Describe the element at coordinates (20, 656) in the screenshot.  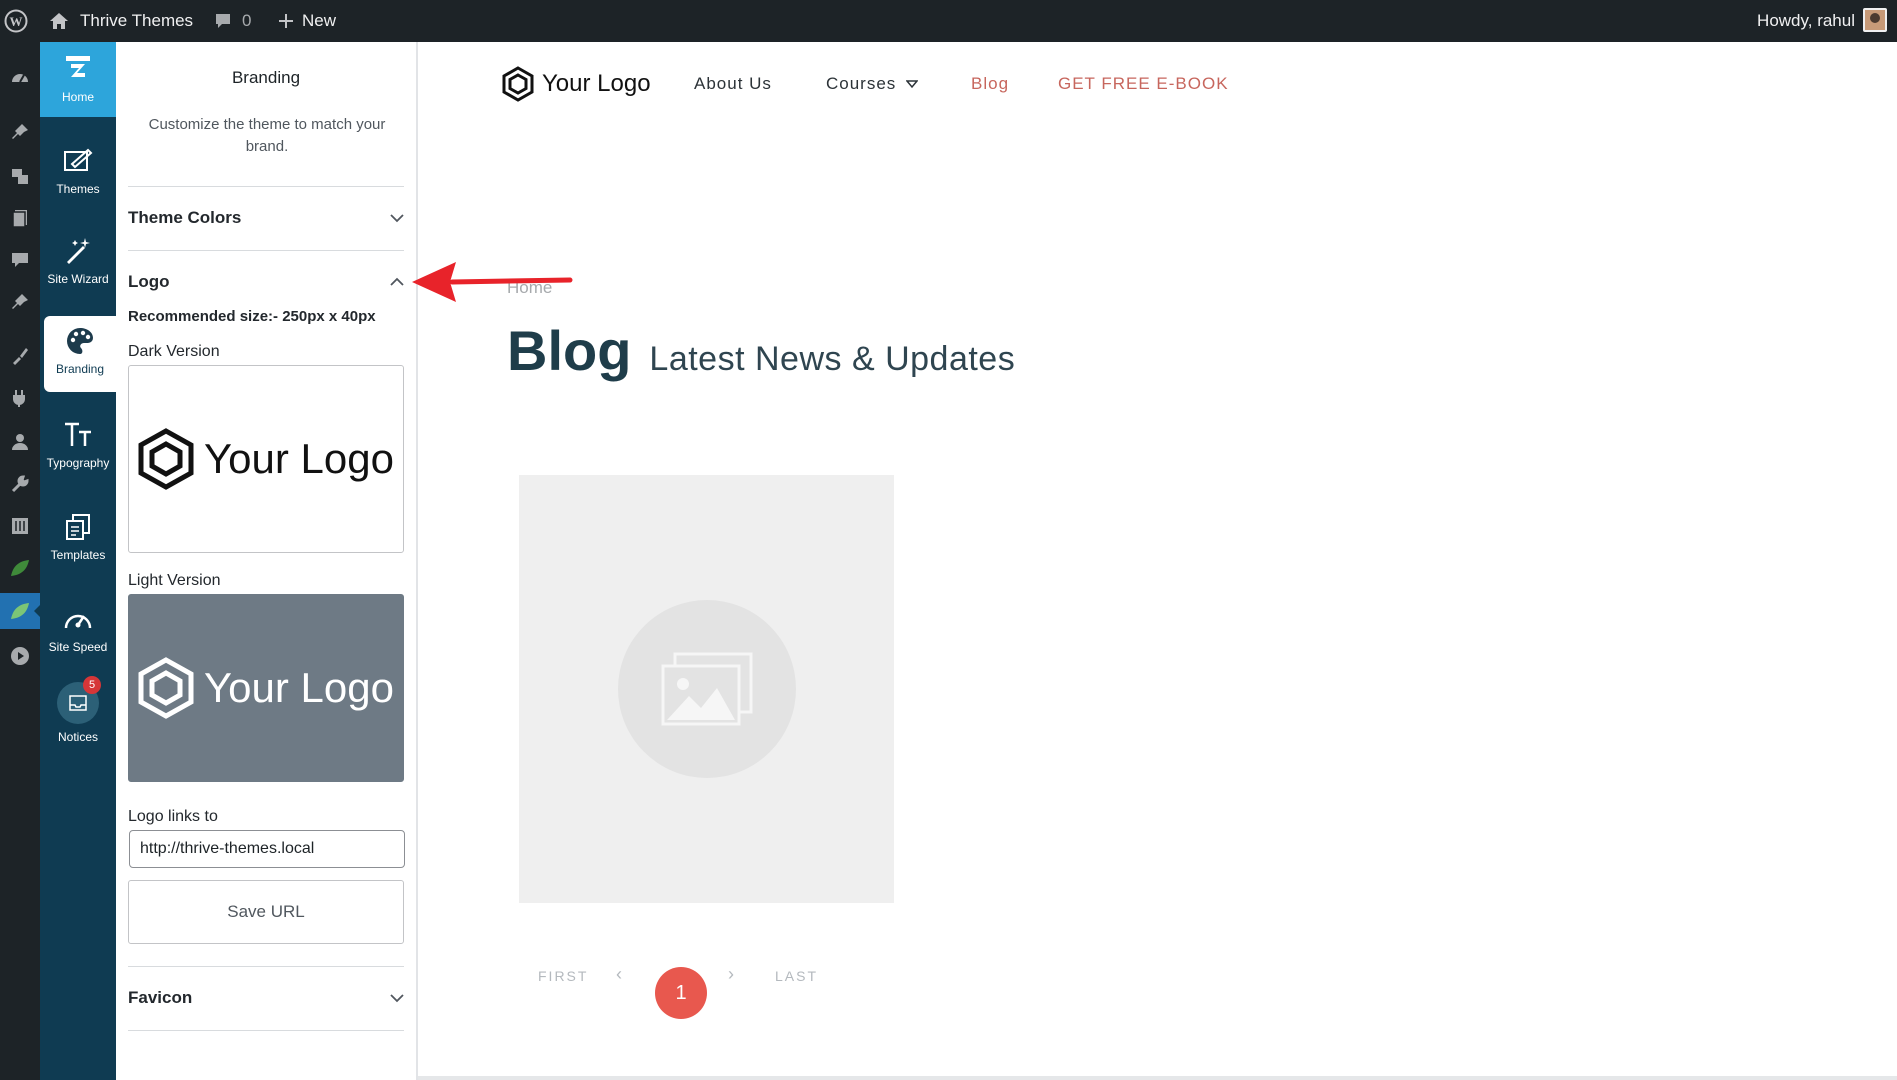
I see `play-icon` at that location.